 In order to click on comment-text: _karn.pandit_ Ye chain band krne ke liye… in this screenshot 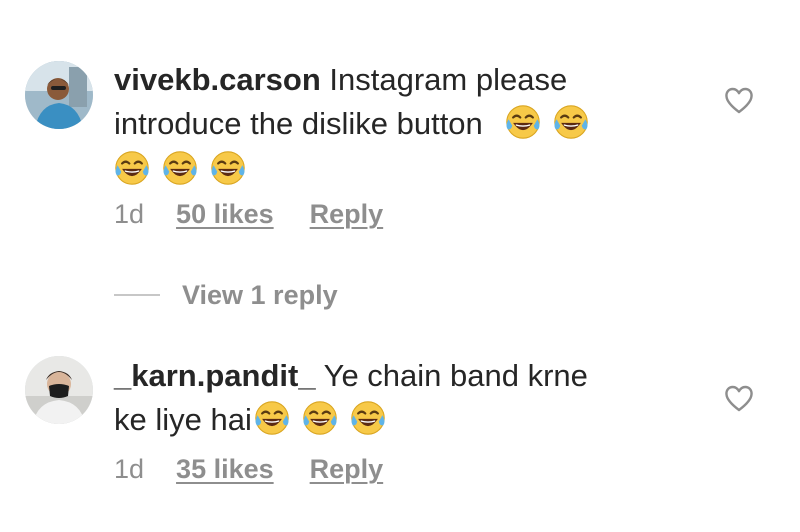, I will do `click(394, 398)`.